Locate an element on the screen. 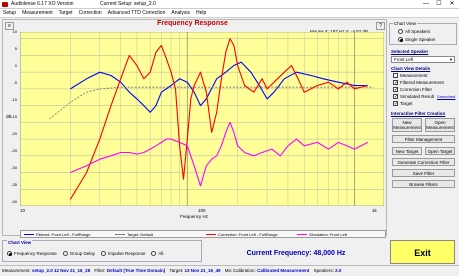 This screenshot has width=459, height=276. checkbox-simulated-result: ✓ Simulated Result Smoothed is located at coordinates (424, 96).